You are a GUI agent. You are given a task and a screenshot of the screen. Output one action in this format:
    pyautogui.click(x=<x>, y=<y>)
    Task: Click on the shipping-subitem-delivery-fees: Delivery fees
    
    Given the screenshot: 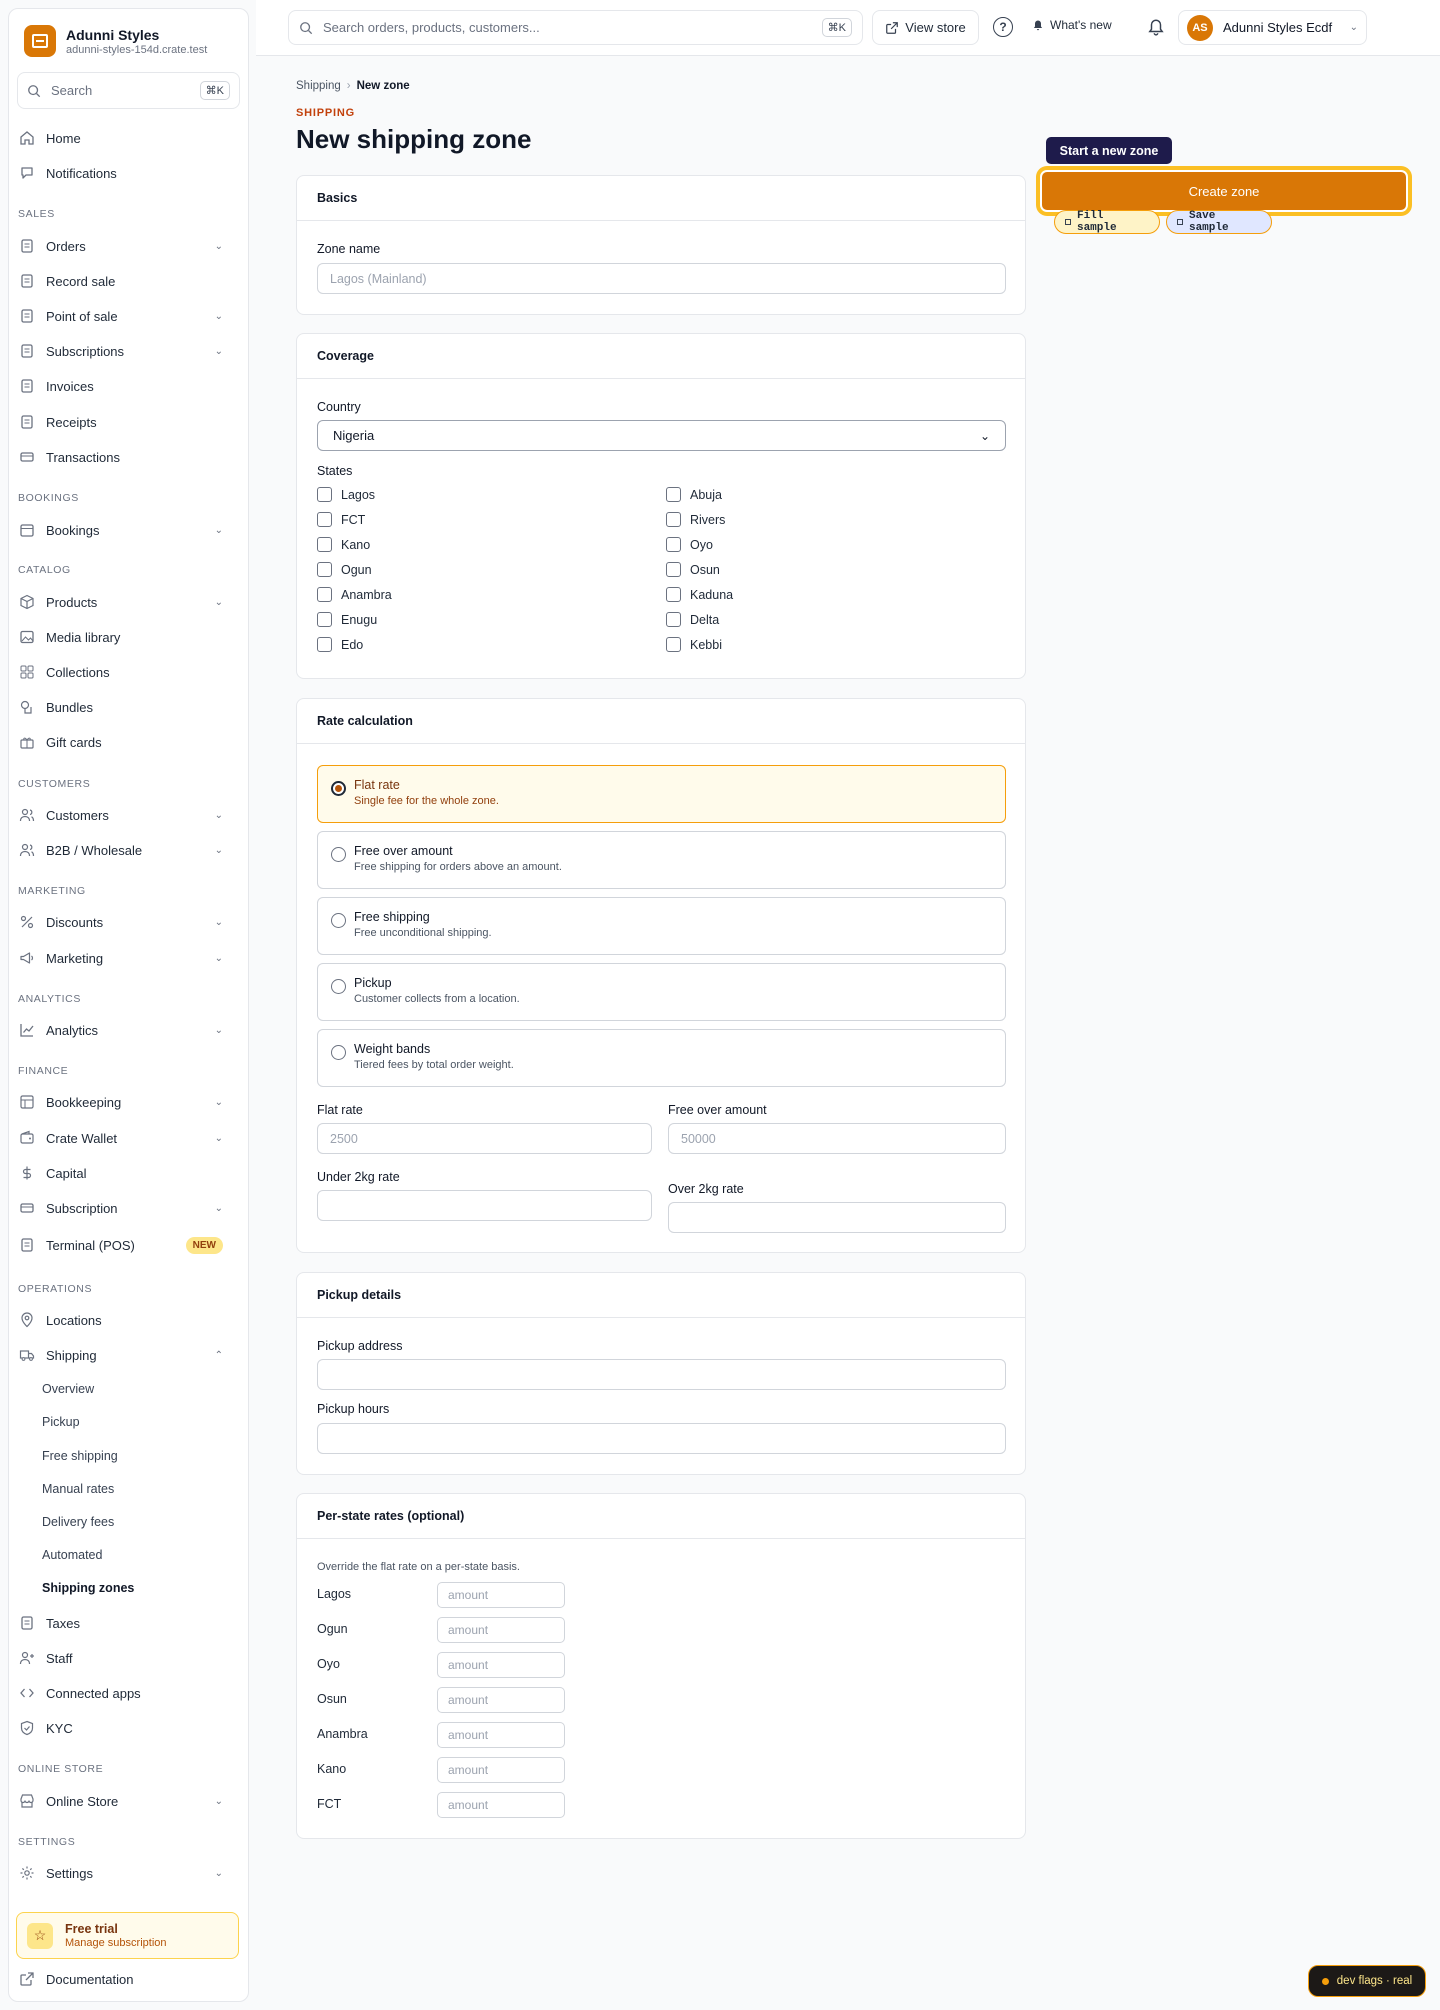 What is the action you would take?
    pyautogui.click(x=78, y=1522)
    